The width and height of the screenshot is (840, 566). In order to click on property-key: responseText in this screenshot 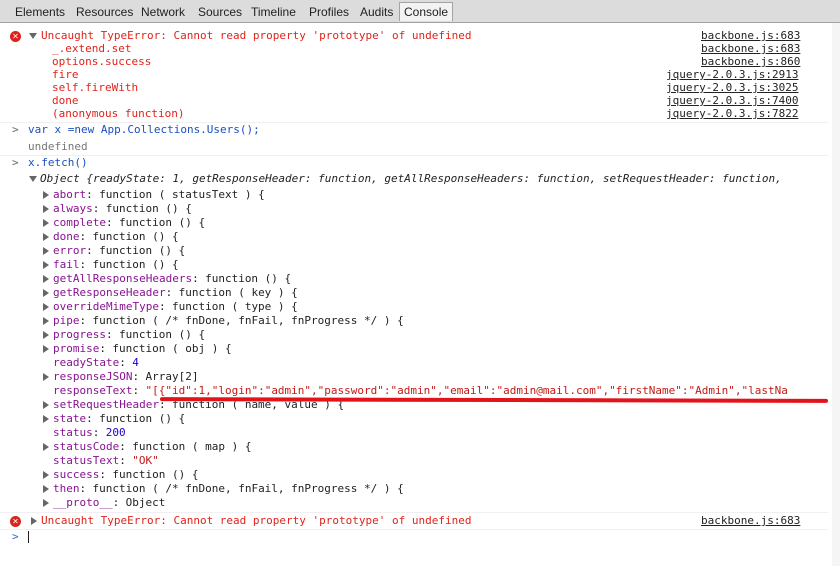, I will do `click(93, 390)`.